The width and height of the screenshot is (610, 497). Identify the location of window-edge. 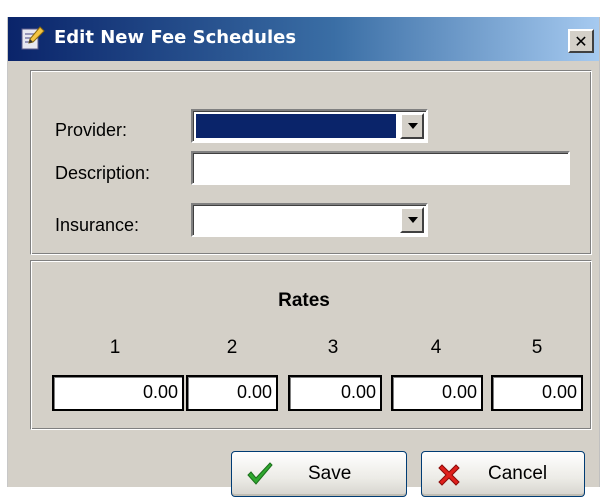
(599, 252).